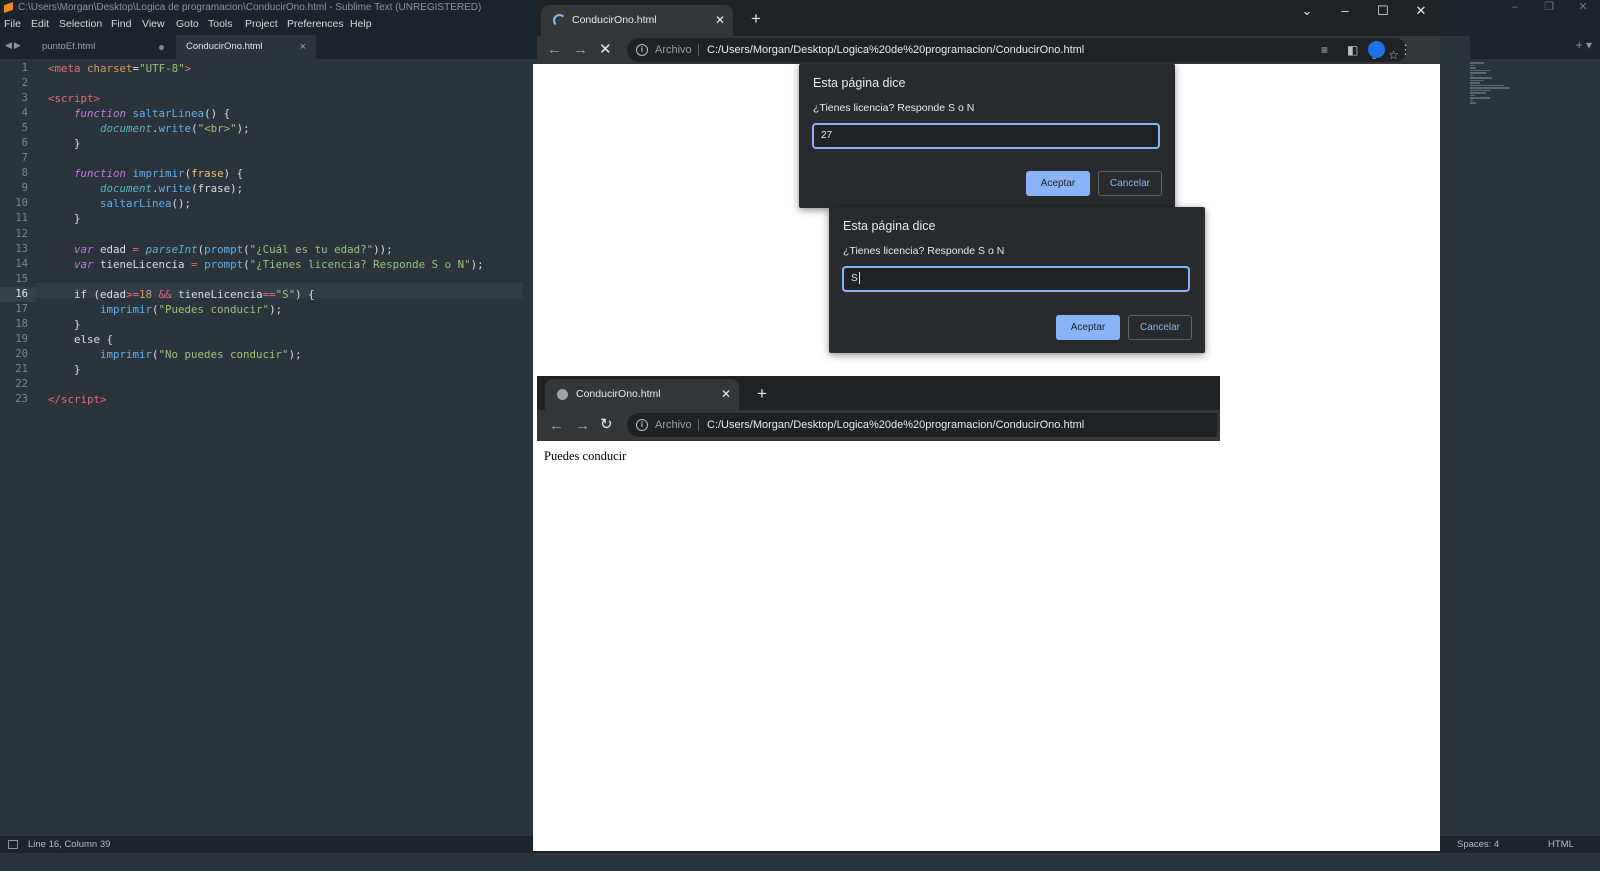  Describe the element at coordinates (21, 338) in the screenshot. I see `line-number: 19` at that location.